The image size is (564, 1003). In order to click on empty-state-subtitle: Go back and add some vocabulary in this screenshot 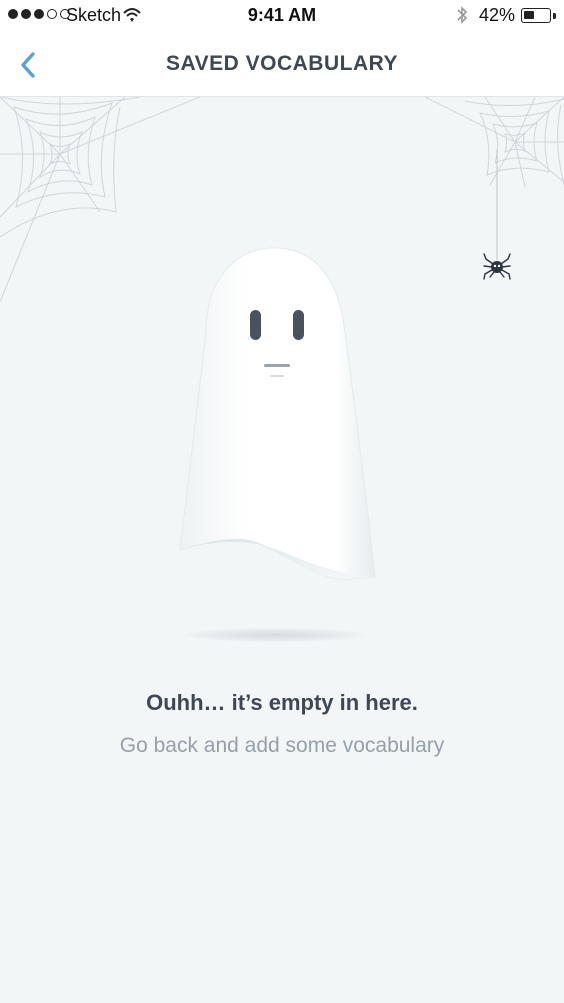, I will do `click(282, 745)`.